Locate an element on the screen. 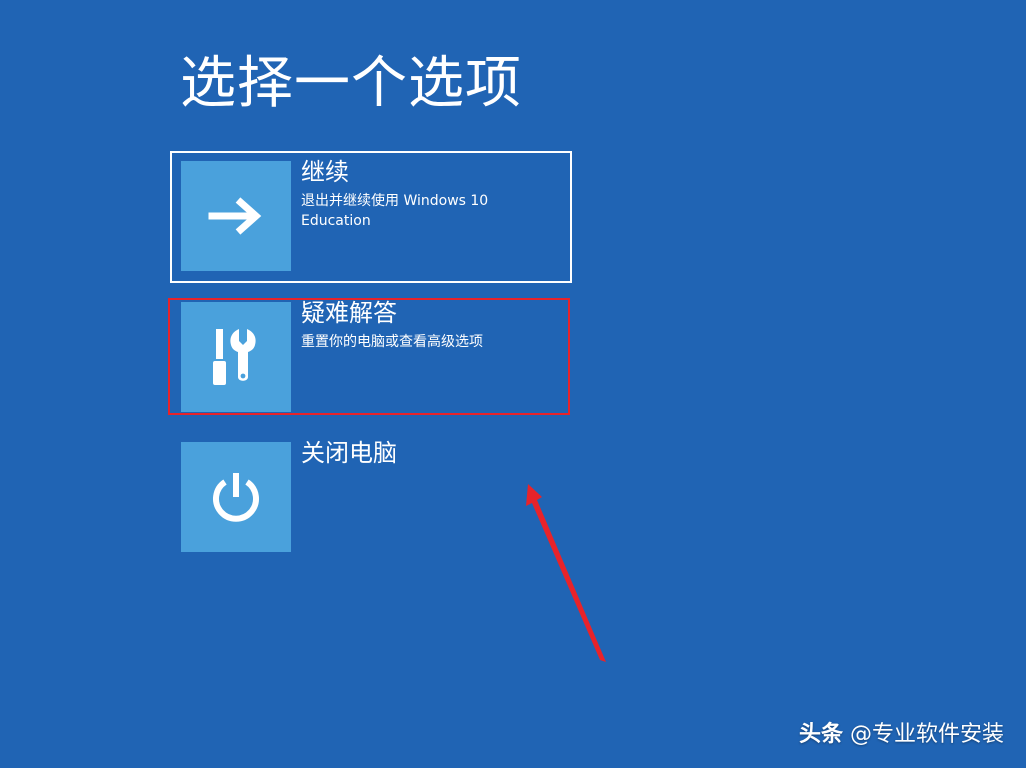 The width and height of the screenshot is (1026, 768). shutdown-title: 关闭电脑 is located at coordinates (349, 453).